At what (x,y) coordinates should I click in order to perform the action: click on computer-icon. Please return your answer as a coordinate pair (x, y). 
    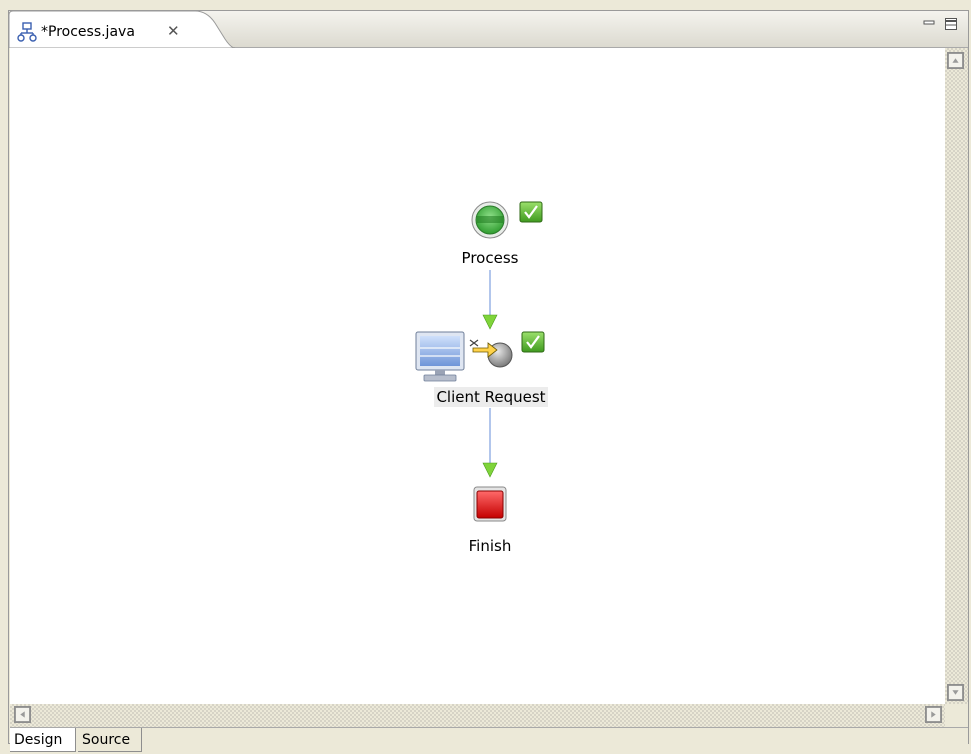
    Looking at the image, I should click on (440, 356).